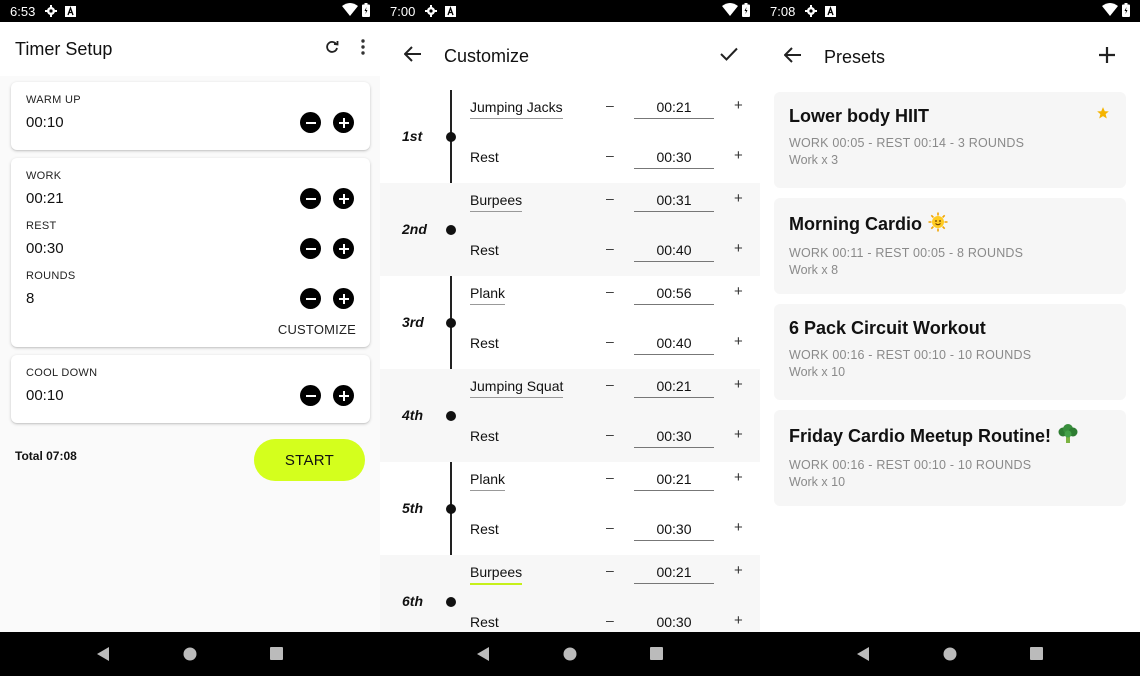 The width and height of the screenshot is (1140, 676). I want to click on rest-row: Rest – 00:30 +, so click(607, 531).